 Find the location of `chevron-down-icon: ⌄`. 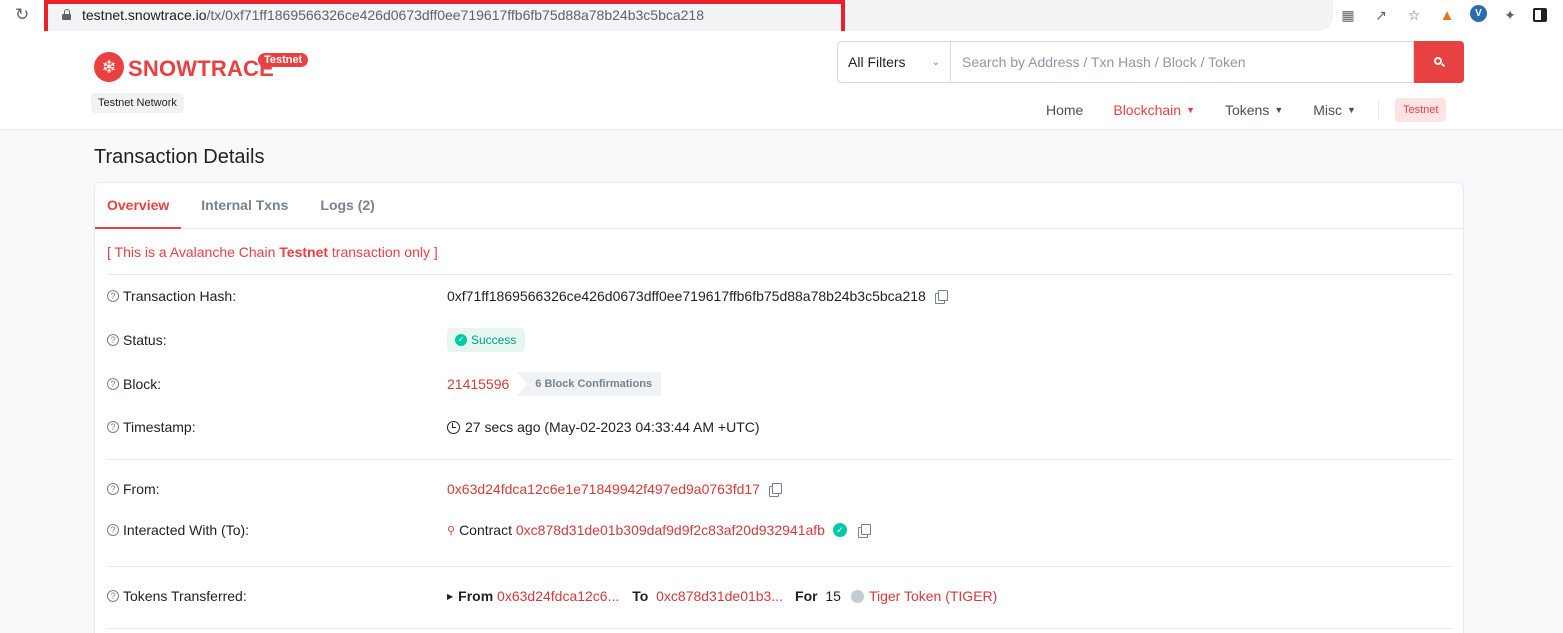

chevron-down-icon: ⌄ is located at coordinates (935, 62).